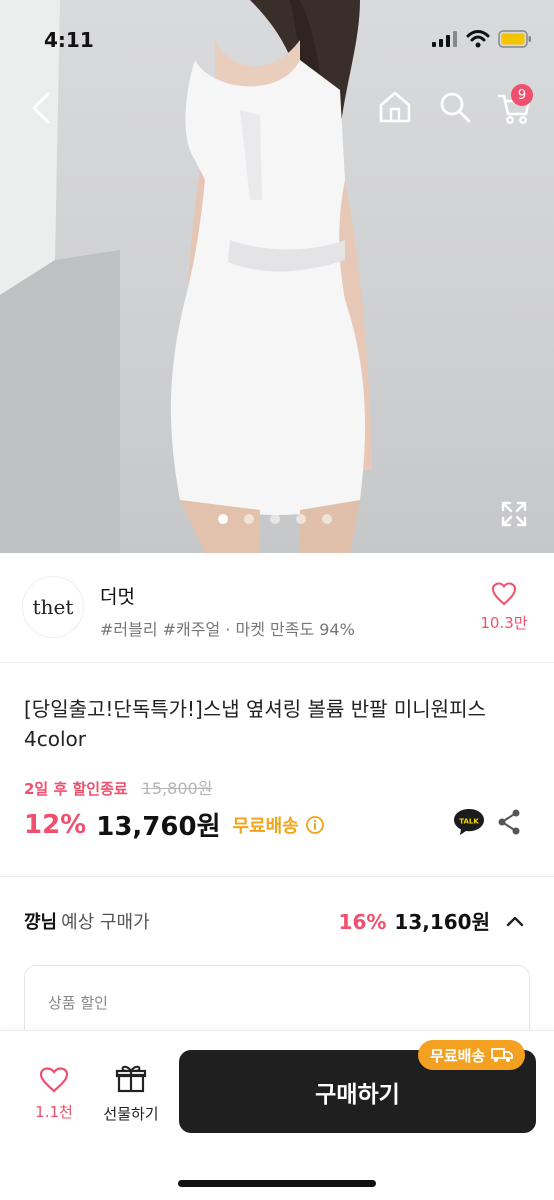 This screenshot has height=1200, width=554. I want to click on store-tags: #러블리 #캐주얼 · 마켓 만족도 94%, so click(227, 629).